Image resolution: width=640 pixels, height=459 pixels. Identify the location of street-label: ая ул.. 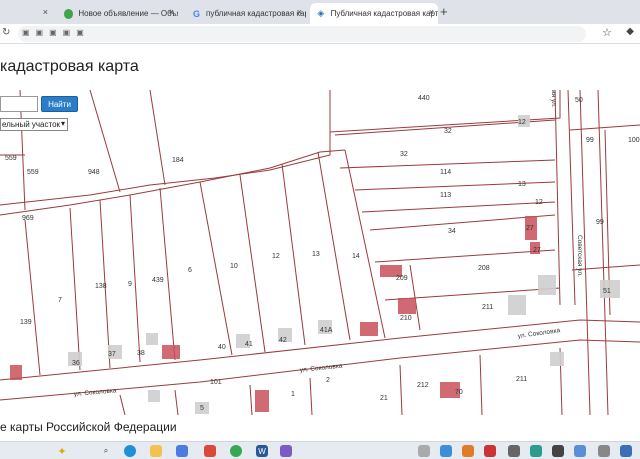
(553, 99).